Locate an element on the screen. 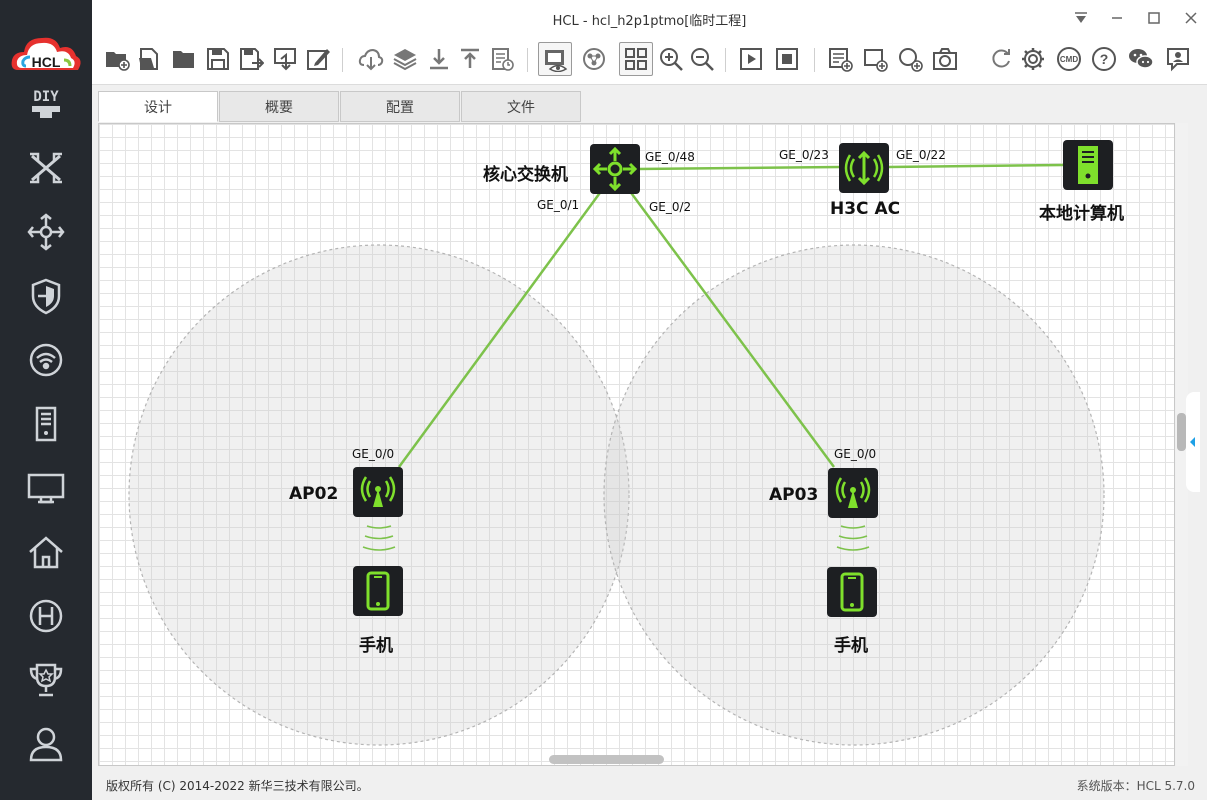 This screenshot has width=1207, height=800. port-label-ac-ge023: GE_0/23 is located at coordinates (804, 155).